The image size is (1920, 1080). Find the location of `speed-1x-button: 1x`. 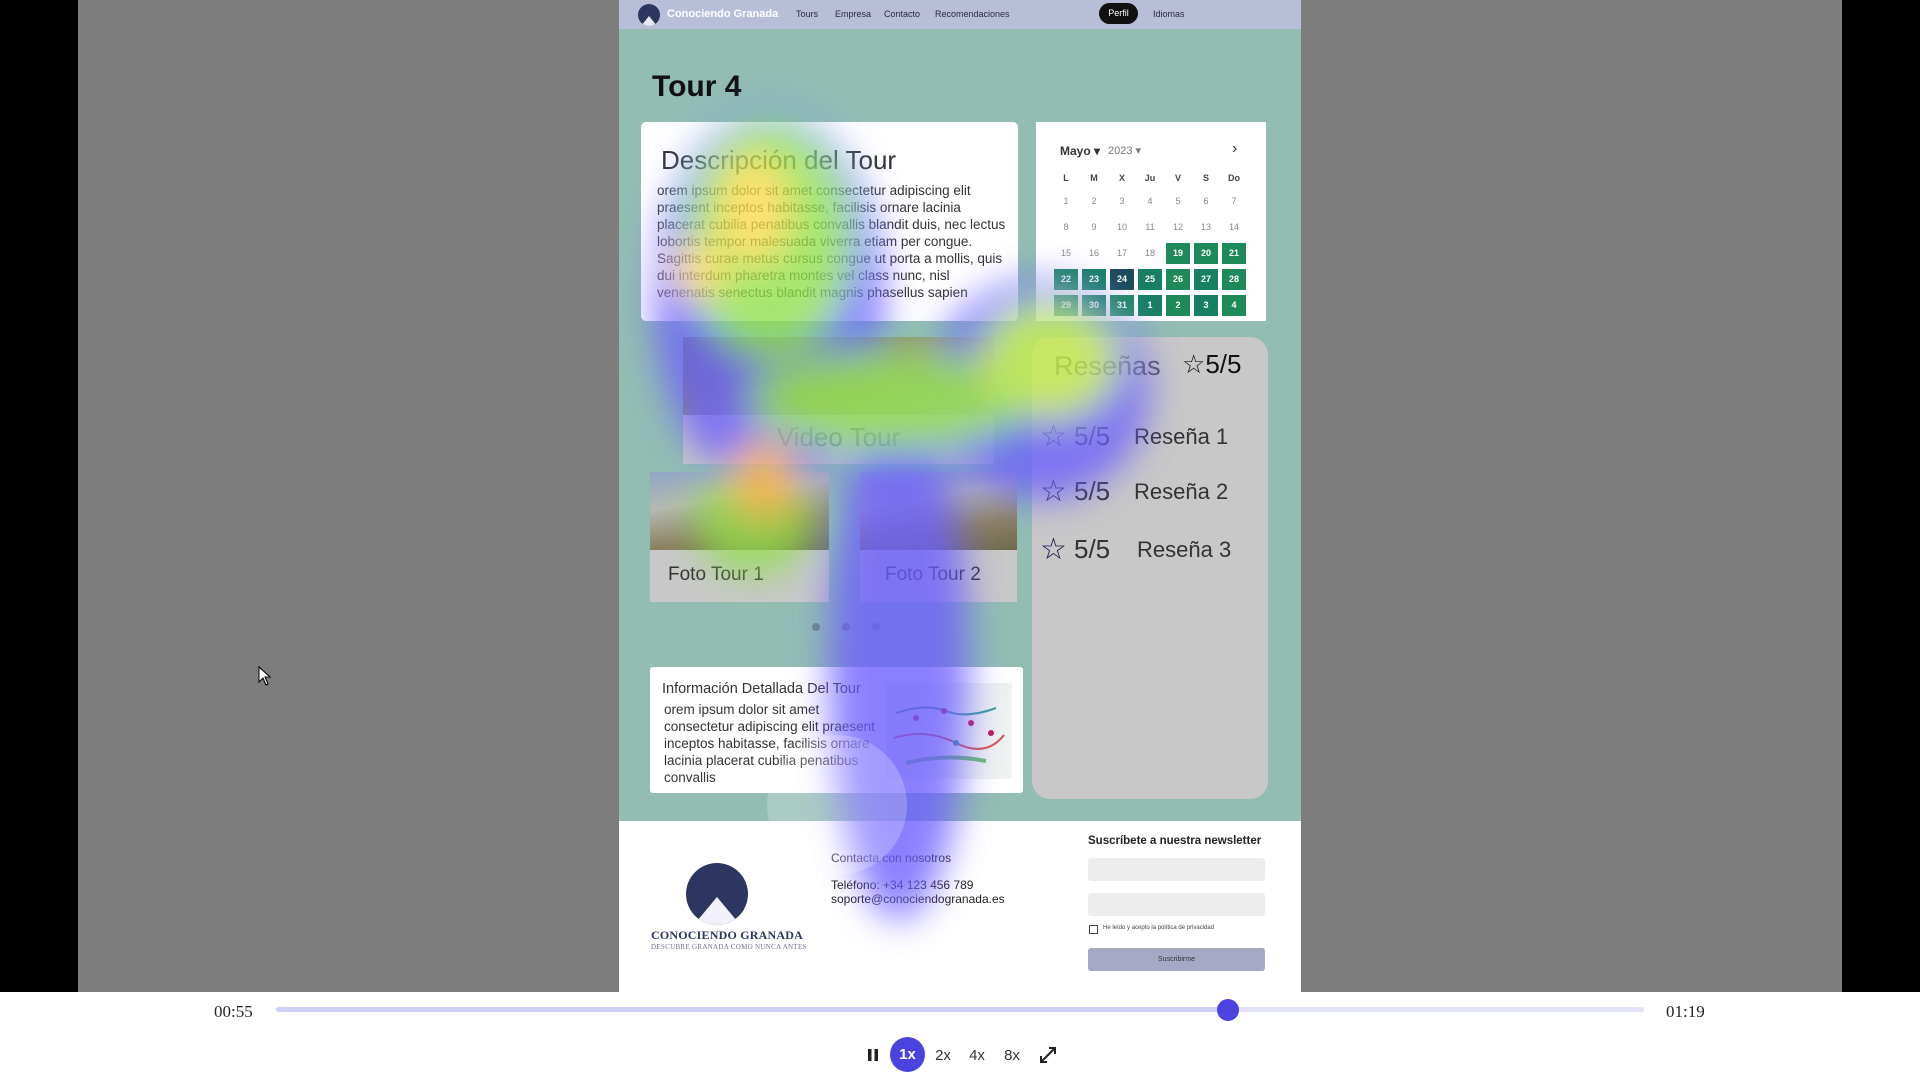

speed-1x-button: 1x is located at coordinates (907, 1054).